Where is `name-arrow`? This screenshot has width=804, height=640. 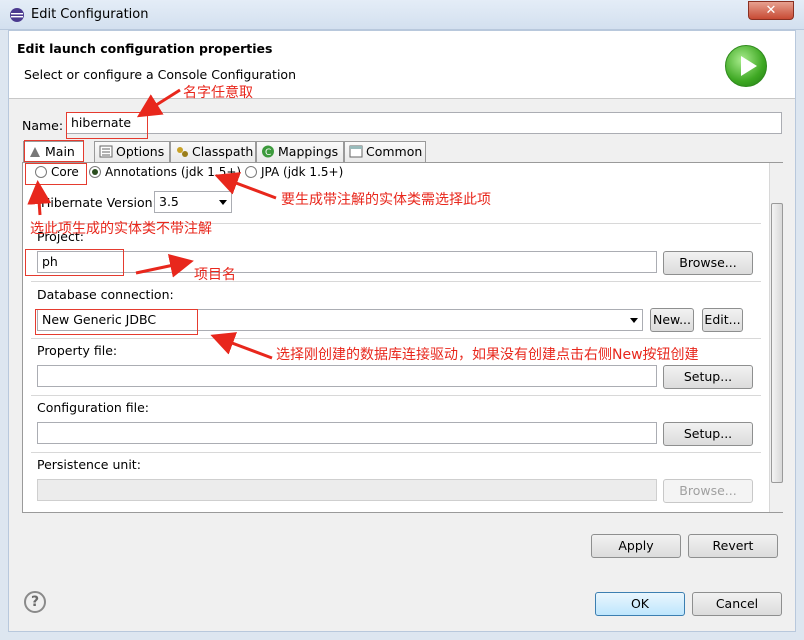 name-arrow is located at coordinates (158, 103).